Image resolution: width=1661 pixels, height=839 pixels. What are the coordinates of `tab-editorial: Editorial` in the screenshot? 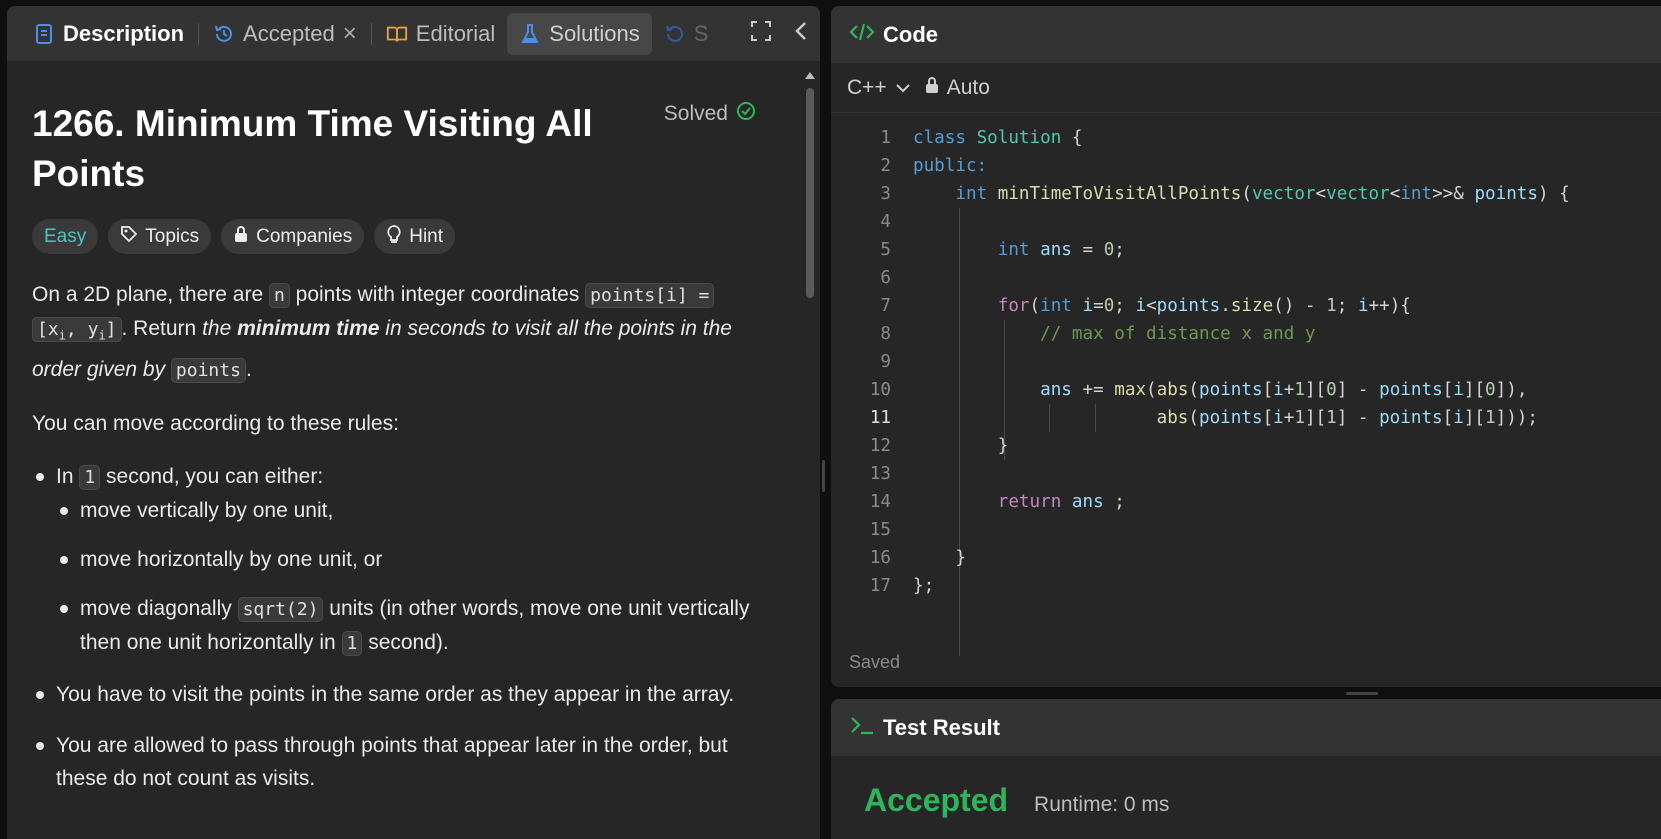 It's located at (440, 34).